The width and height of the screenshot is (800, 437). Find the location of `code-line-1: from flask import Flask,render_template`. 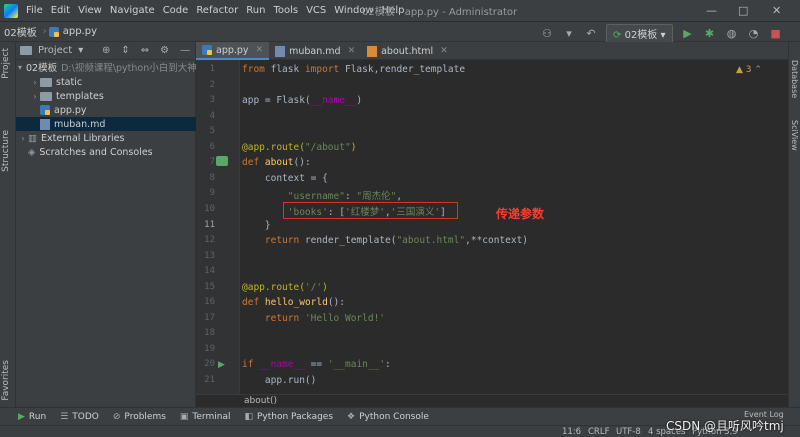

code-line-1: from flask import Flask,render_template is located at coordinates (354, 69).